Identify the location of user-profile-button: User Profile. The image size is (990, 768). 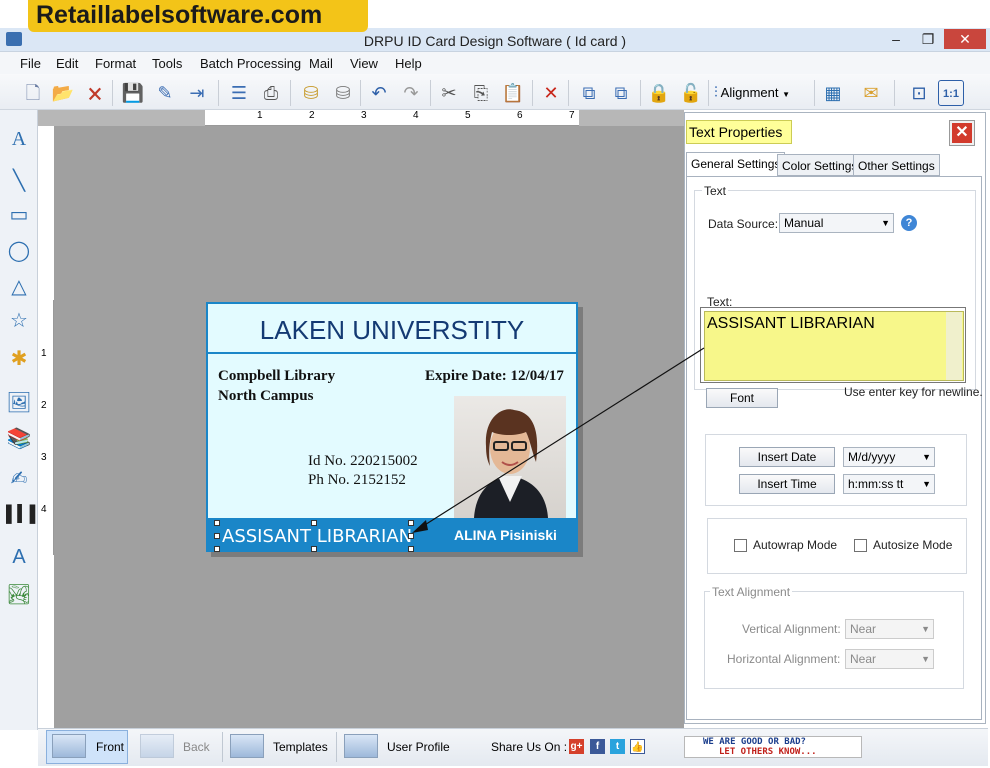
(418, 747).